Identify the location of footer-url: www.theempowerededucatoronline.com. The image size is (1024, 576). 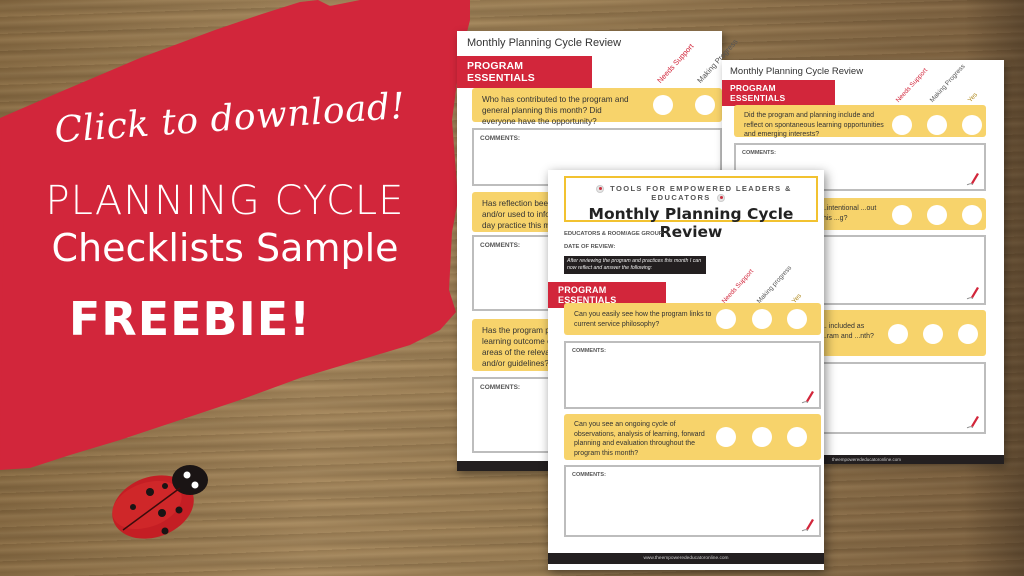
(685, 558).